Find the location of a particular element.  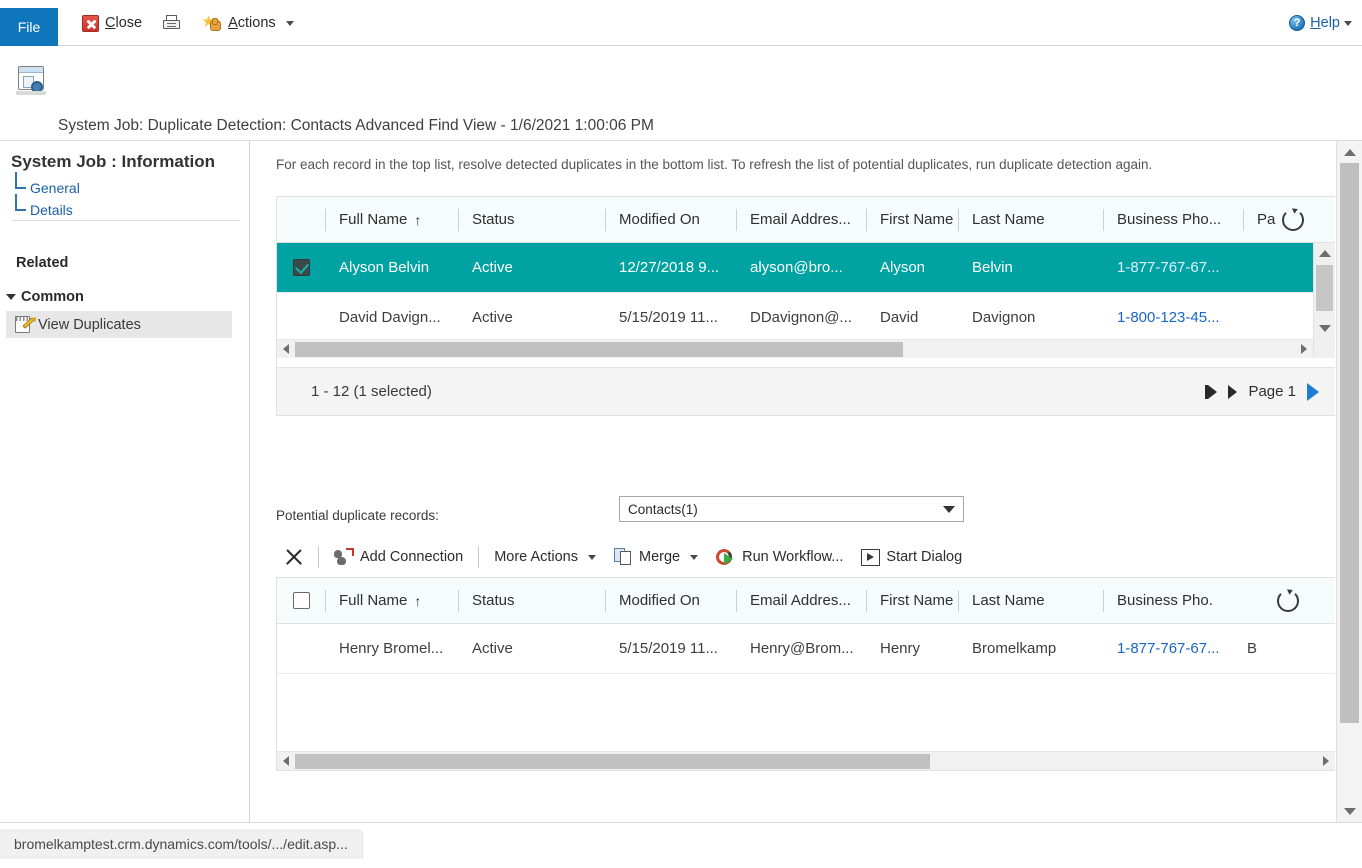

close-button: Close is located at coordinates (112, 23).